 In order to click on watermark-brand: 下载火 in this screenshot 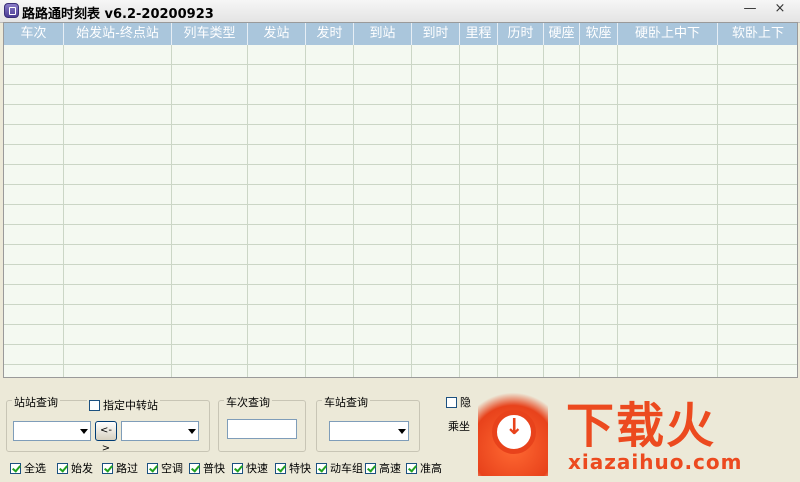, I will do `click(641, 426)`.